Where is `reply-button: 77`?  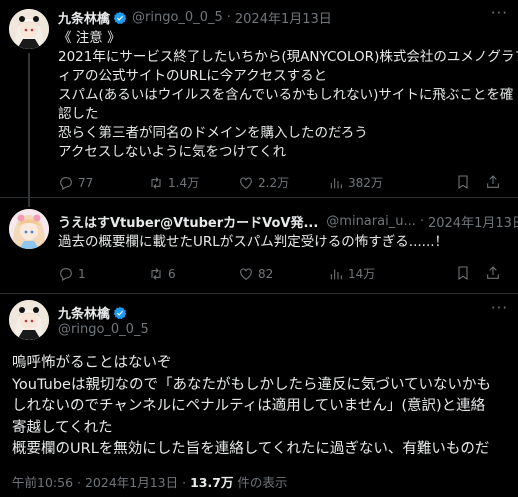
reply-button: 77 is located at coordinates (103, 183).